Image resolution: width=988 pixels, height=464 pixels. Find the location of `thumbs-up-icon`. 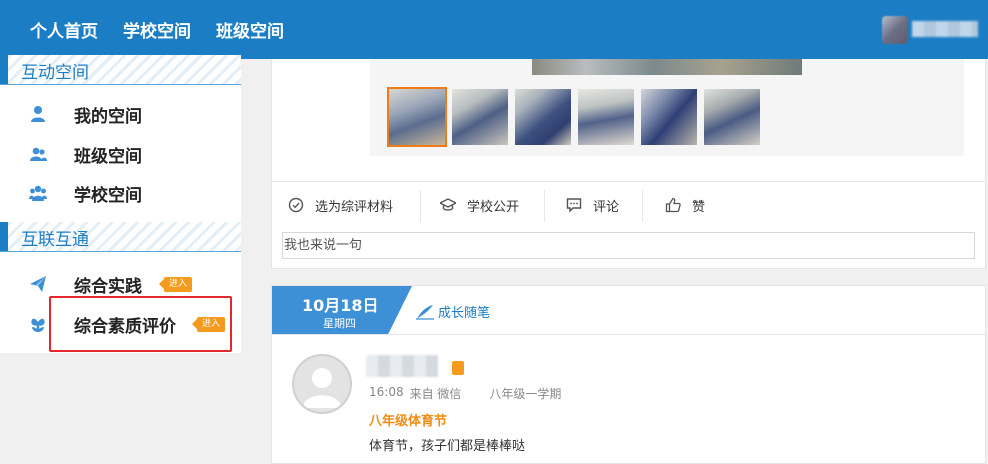

thumbs-up-icon is located at coordinates (673, 205).